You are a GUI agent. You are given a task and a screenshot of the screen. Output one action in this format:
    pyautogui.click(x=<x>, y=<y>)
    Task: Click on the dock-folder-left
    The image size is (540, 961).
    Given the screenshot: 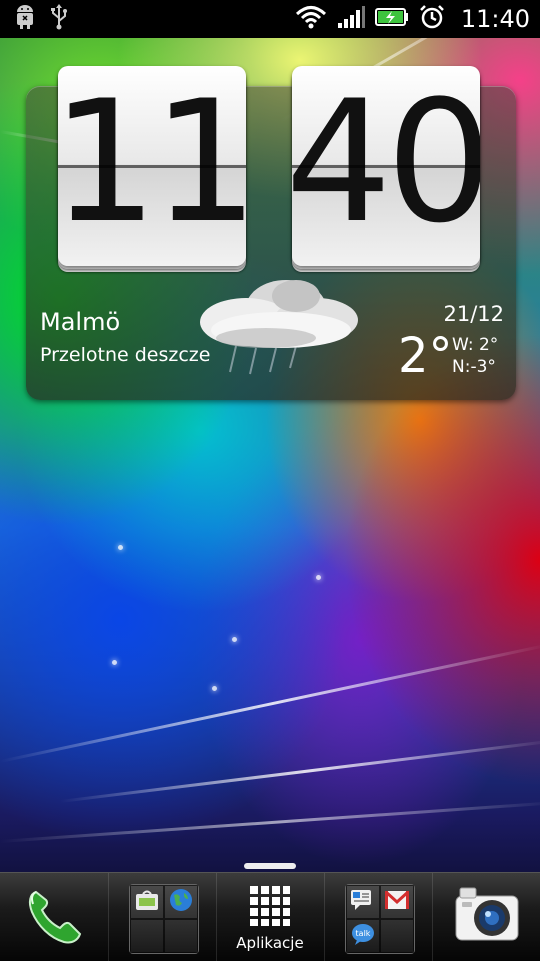 What is the action you would take?
    pyautogui.click(x=164, y=919)
    